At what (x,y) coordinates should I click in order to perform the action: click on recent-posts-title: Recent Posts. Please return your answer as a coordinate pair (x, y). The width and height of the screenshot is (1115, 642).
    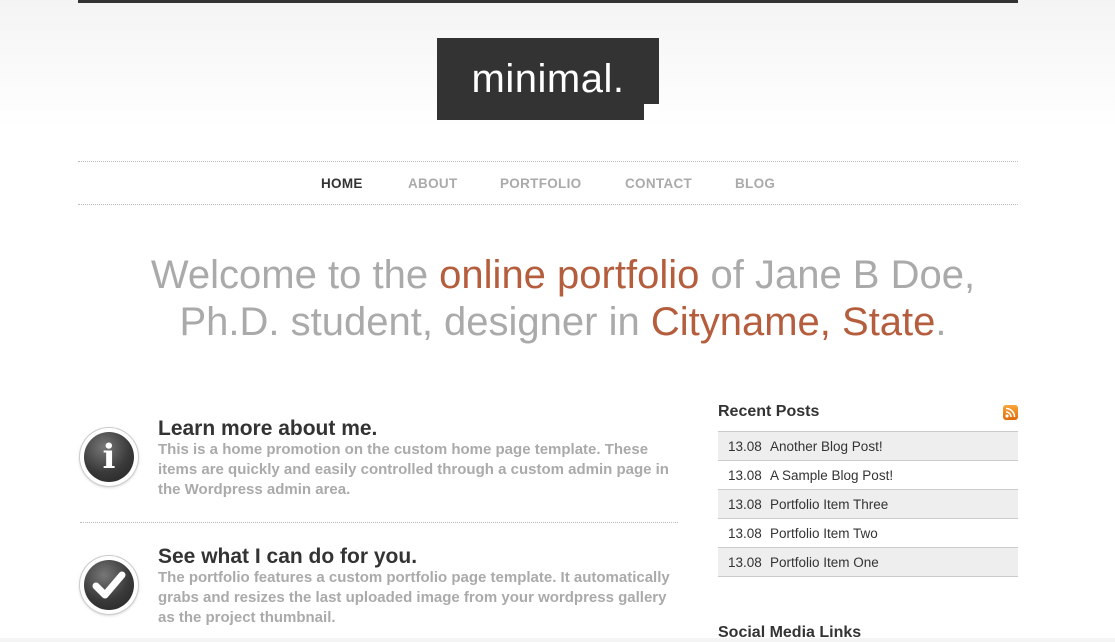
    Looking at the image, I should click on (769, 411).